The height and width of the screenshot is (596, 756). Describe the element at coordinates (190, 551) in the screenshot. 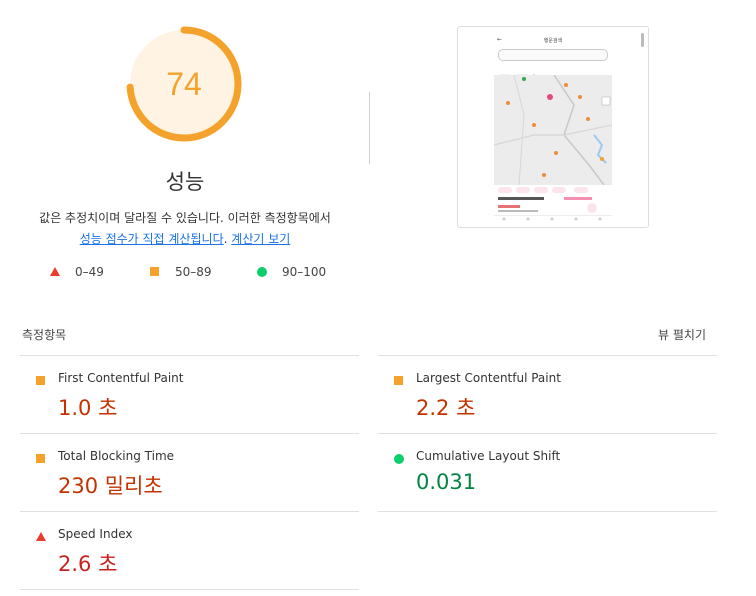

I see `metric-speed-index: Speed Index 2.6 초` at that location.